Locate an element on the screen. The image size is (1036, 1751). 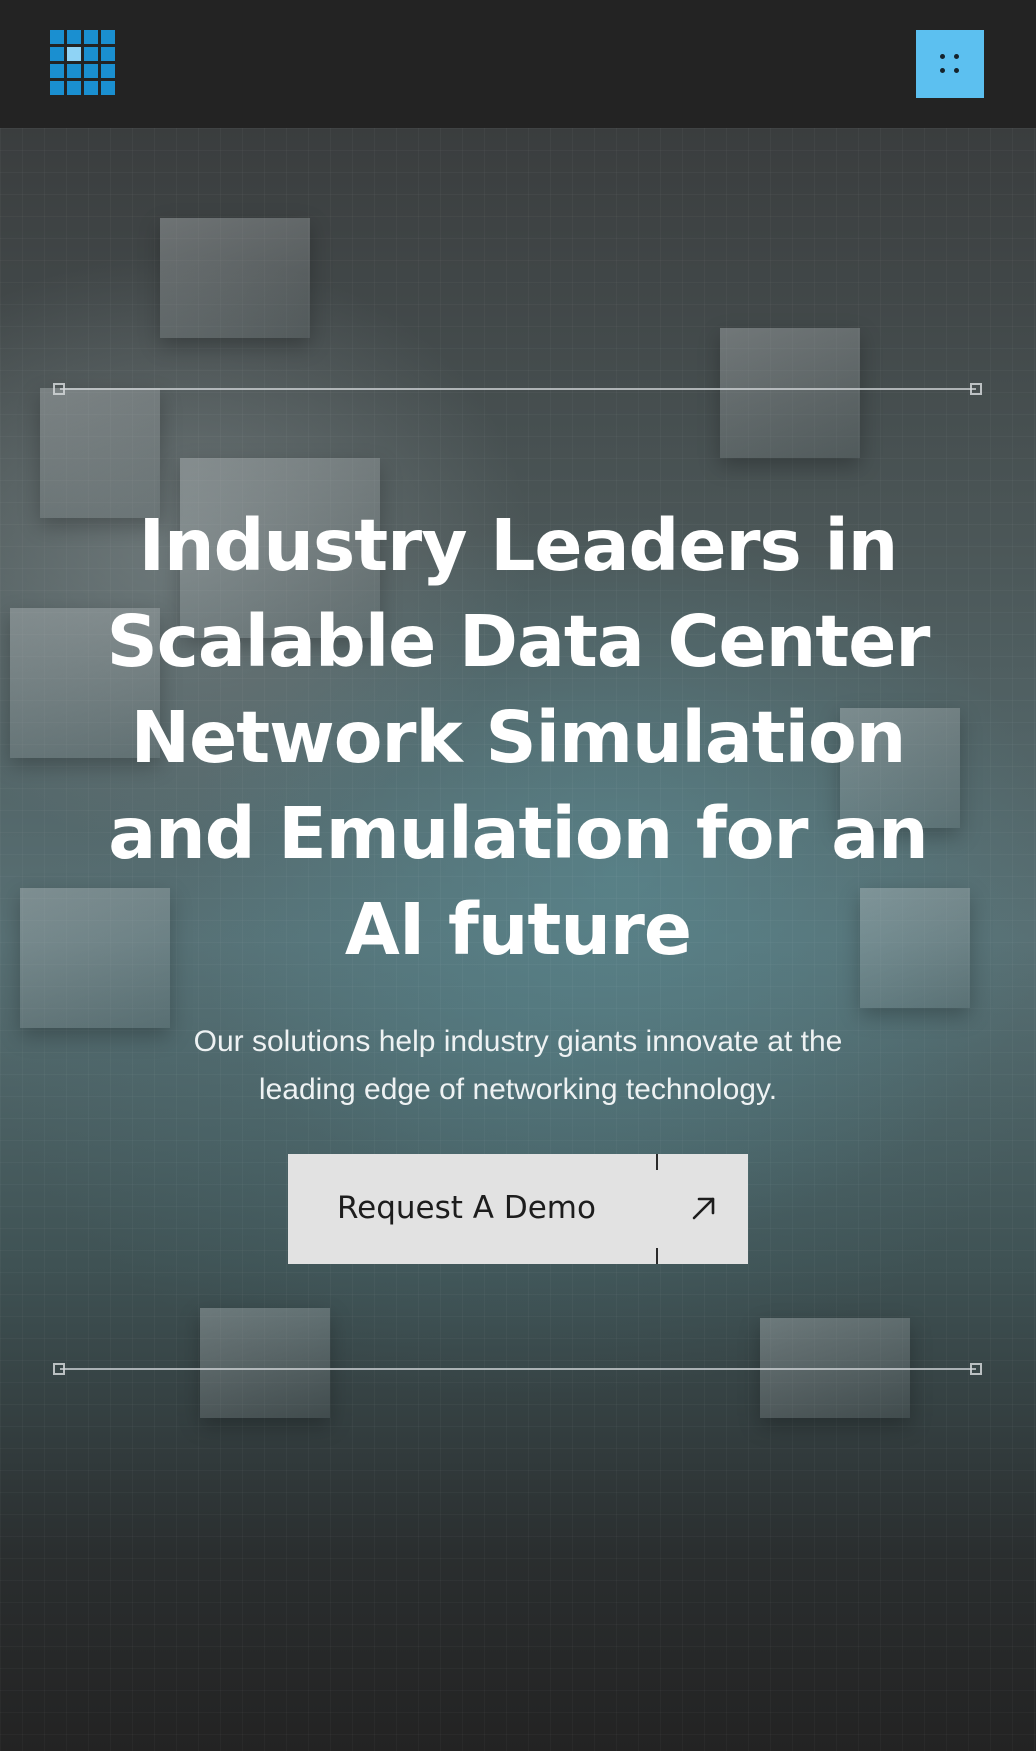
menu-dots-icon is located at coordinates (950, 64).